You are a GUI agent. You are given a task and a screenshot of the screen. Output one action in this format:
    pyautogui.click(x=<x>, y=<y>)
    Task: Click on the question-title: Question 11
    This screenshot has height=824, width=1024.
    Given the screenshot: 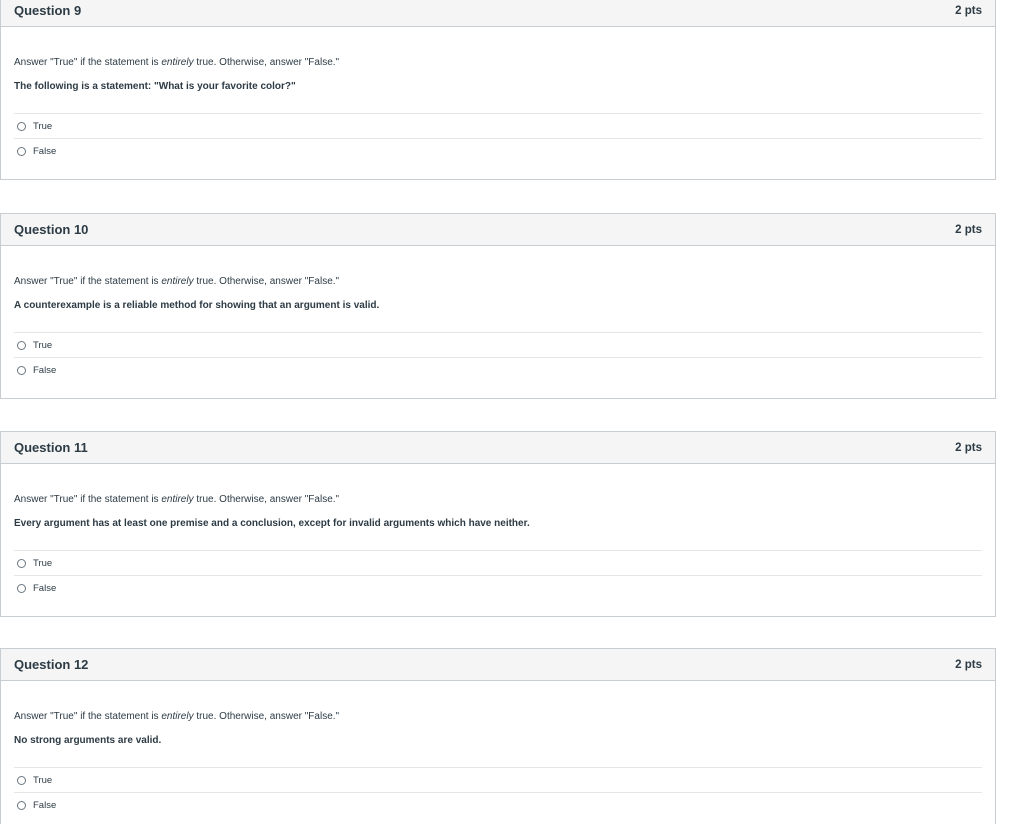 What is the action you would take?
    pyautogui.click(x=51, y=447)
    